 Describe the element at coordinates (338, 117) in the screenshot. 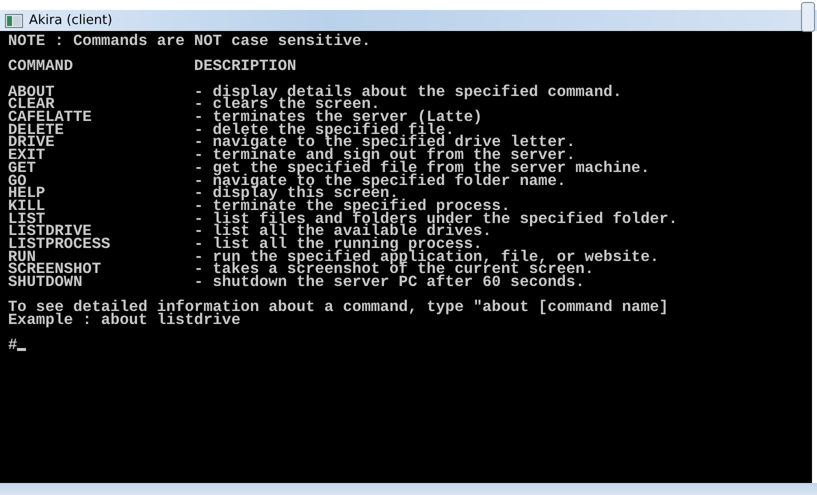

I see `command-description: - terminates the server (Latte)` at that location.